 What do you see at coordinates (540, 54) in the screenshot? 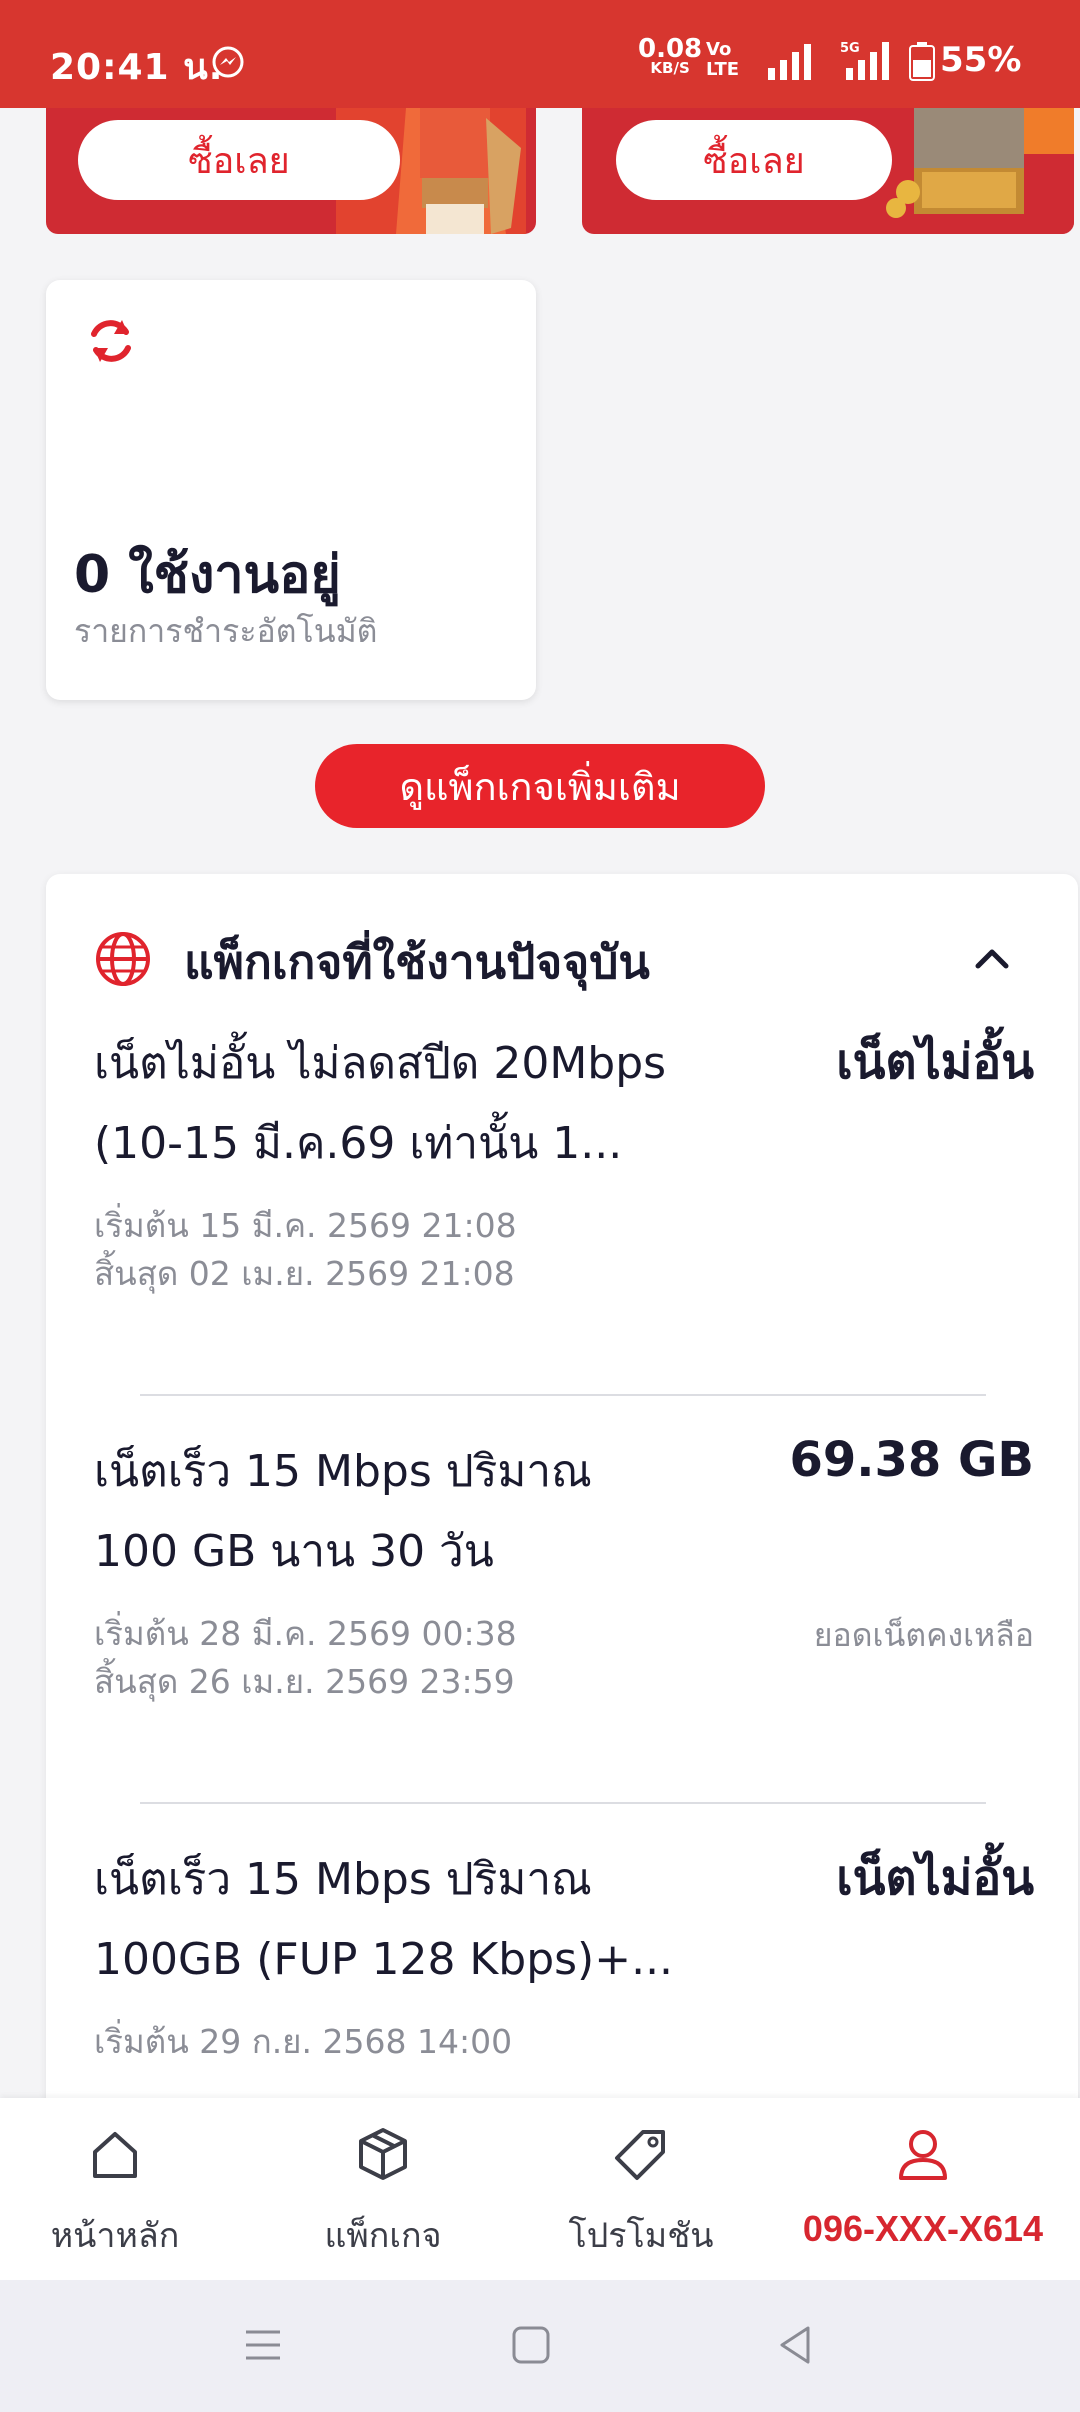
I see `status-bar: 20:41 น. 0.08 KB/S Vo LTE 5G 55%` at bounding box center [540, 54].